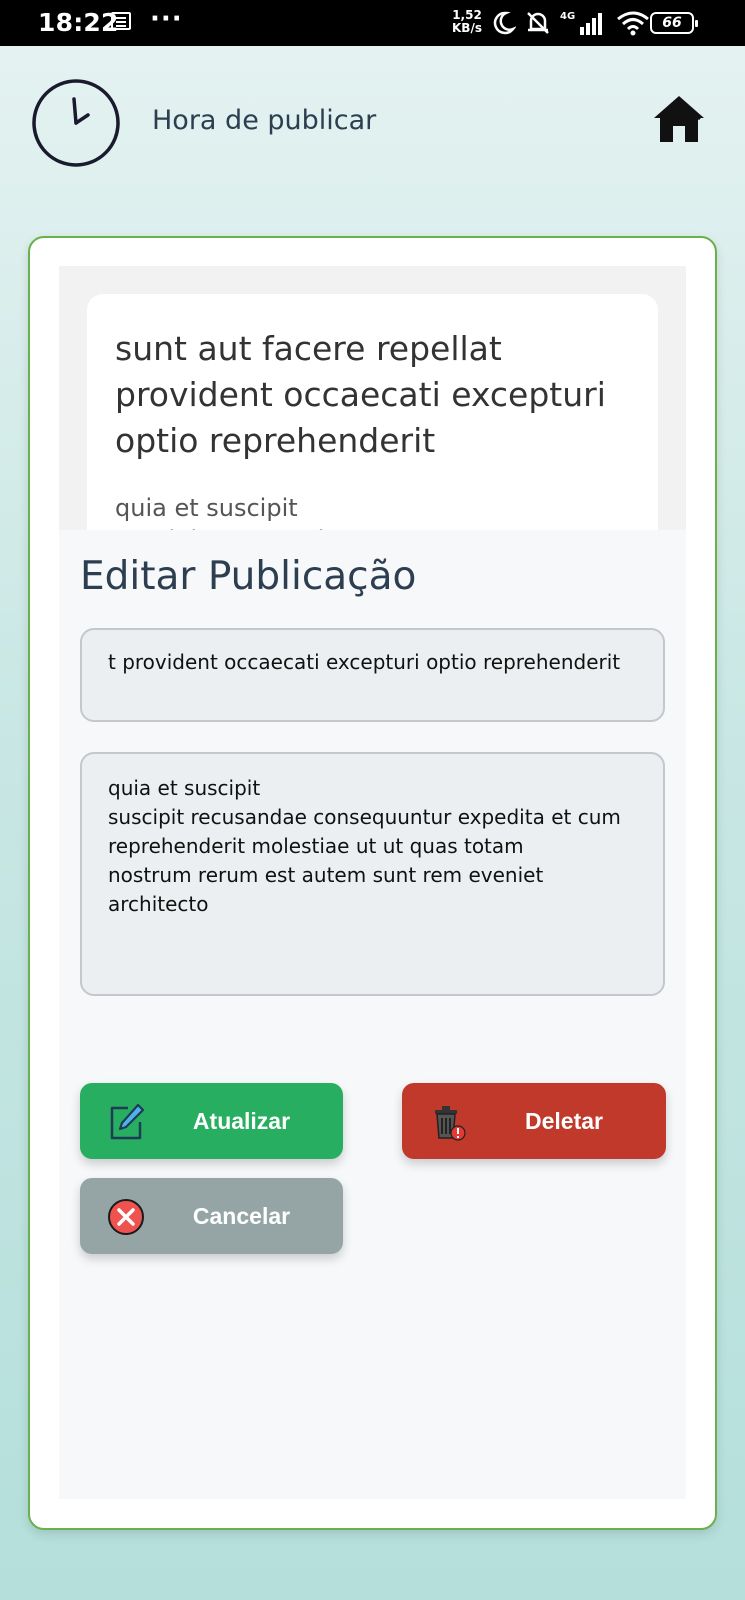  I want to click on more-notifications-icon: ···, so click(166, 19).